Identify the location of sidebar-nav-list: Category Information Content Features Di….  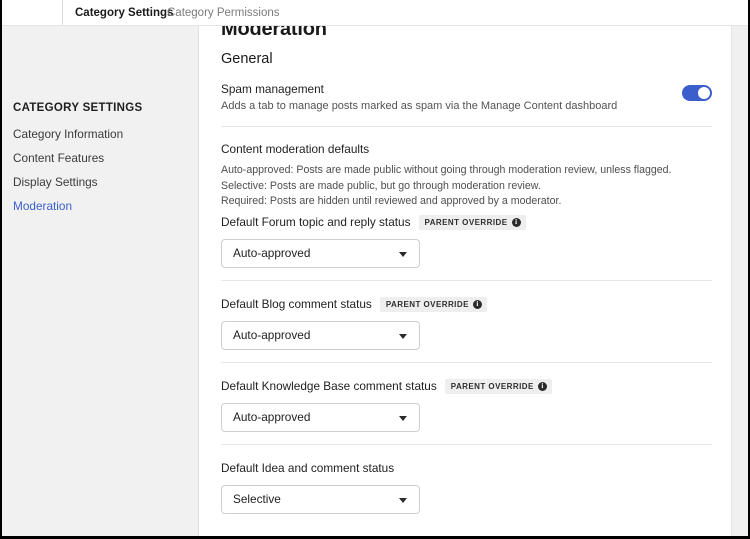
(103, 170).